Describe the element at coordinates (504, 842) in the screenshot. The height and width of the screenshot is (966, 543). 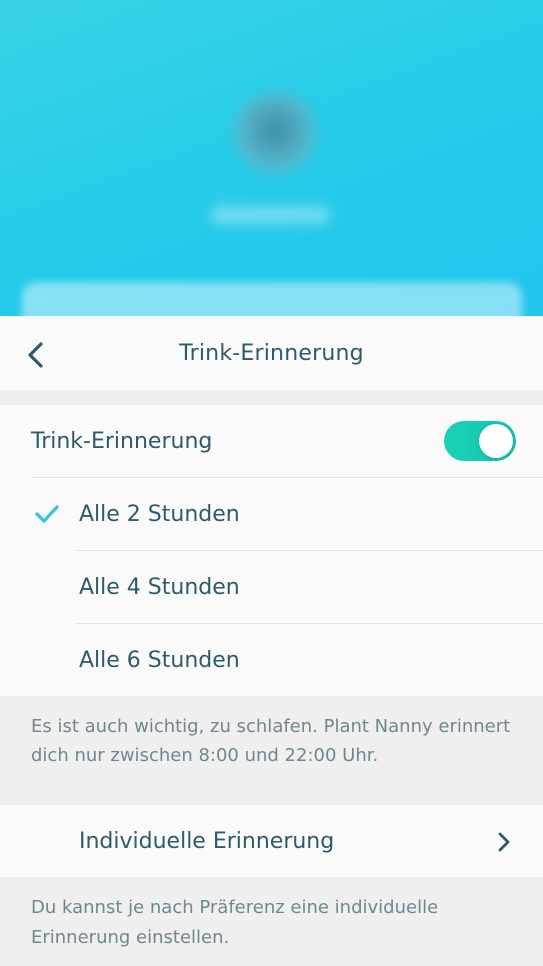
I see `chevron-right-icon` at that location.